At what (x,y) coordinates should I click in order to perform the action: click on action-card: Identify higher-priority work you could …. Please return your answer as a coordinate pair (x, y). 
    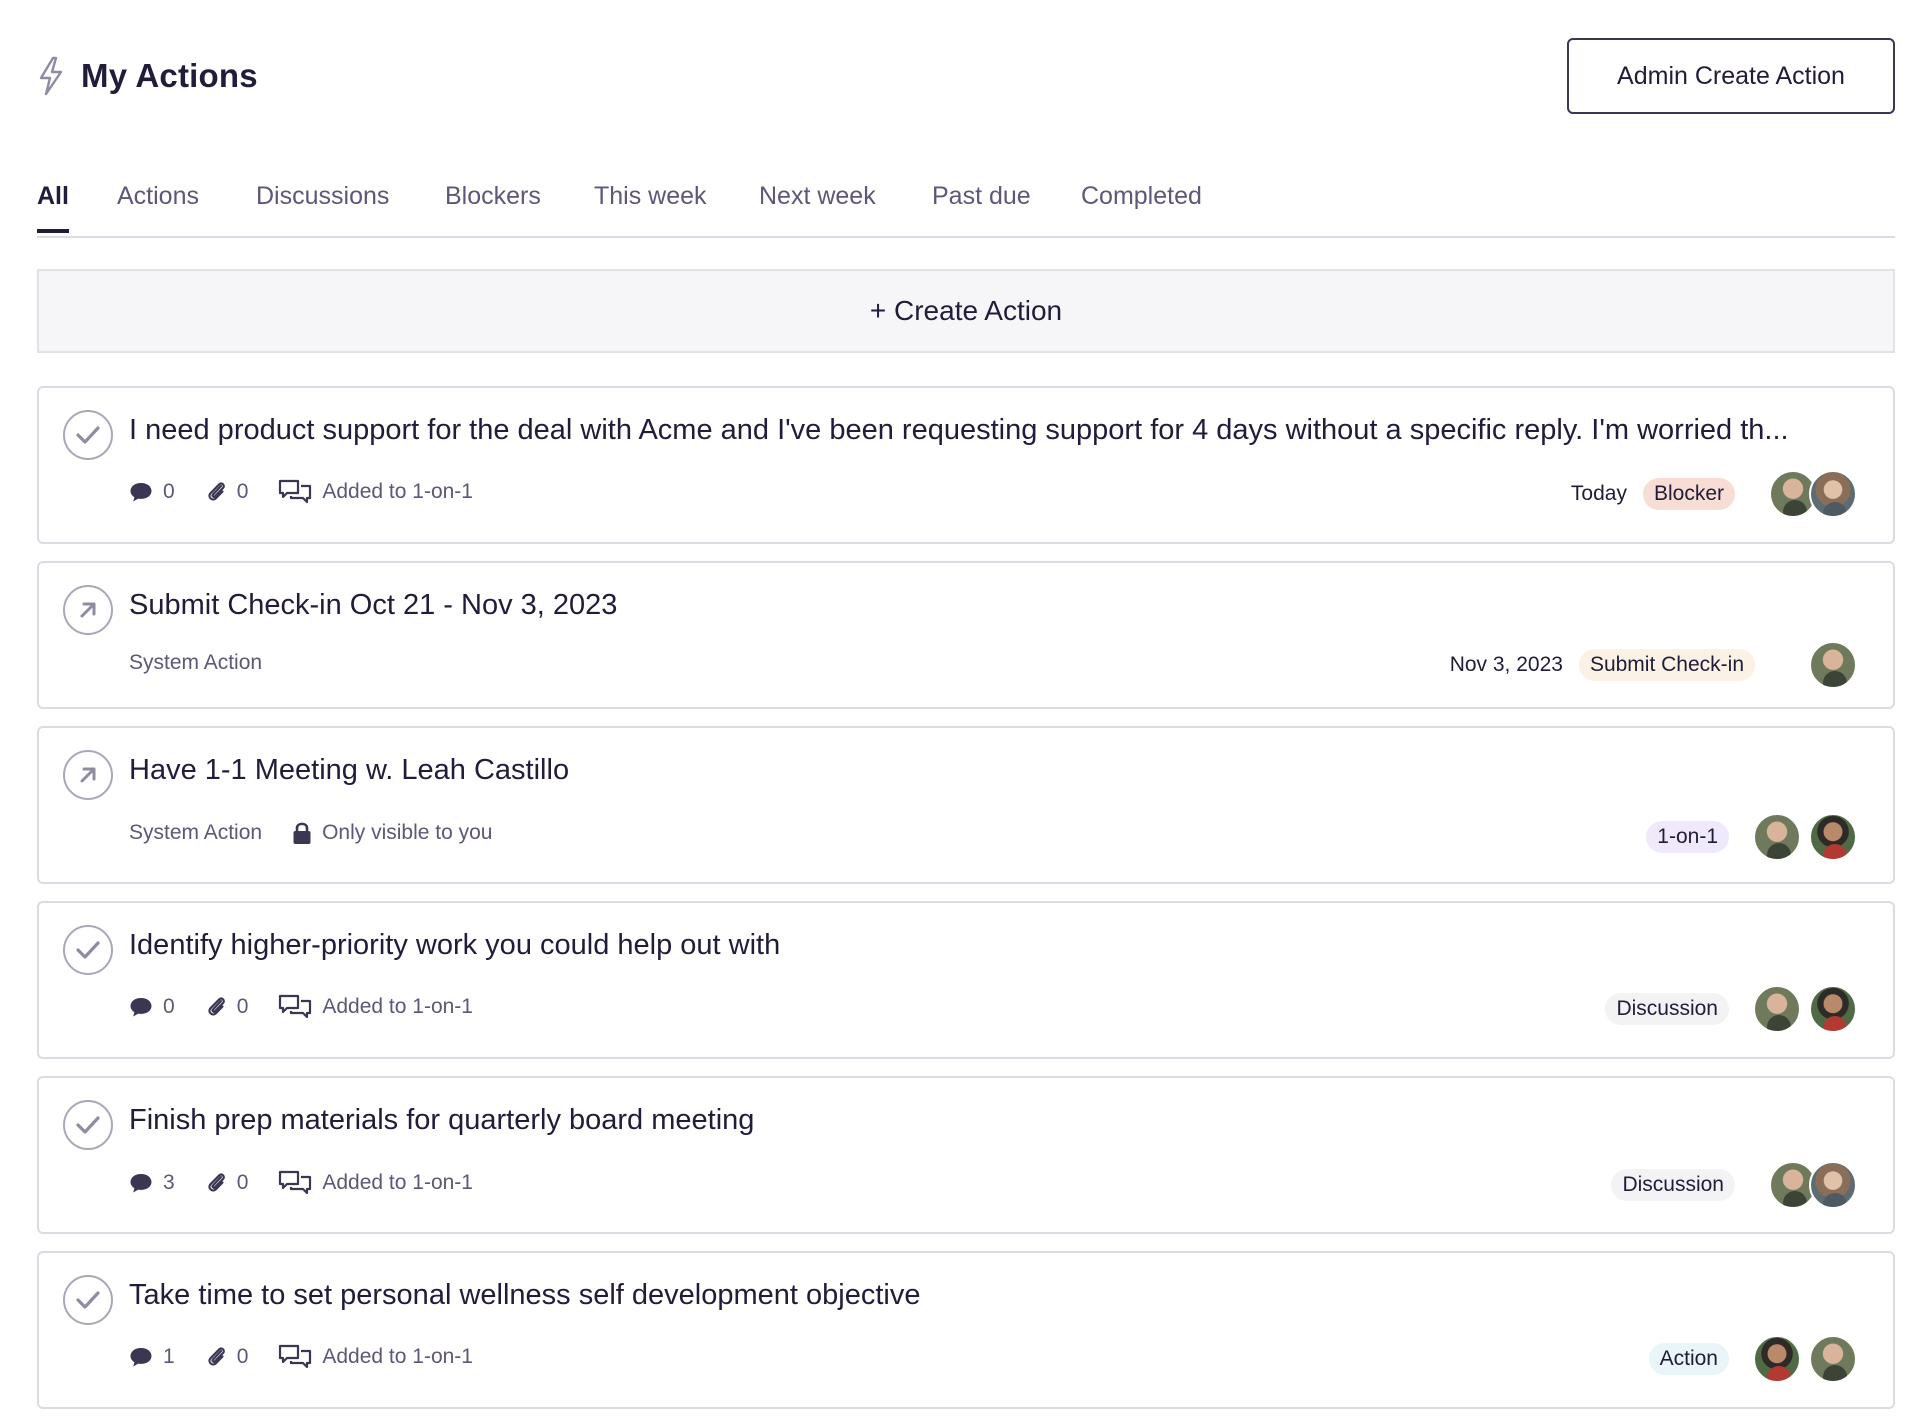
    Looking at the image, I should click on (966, 980).